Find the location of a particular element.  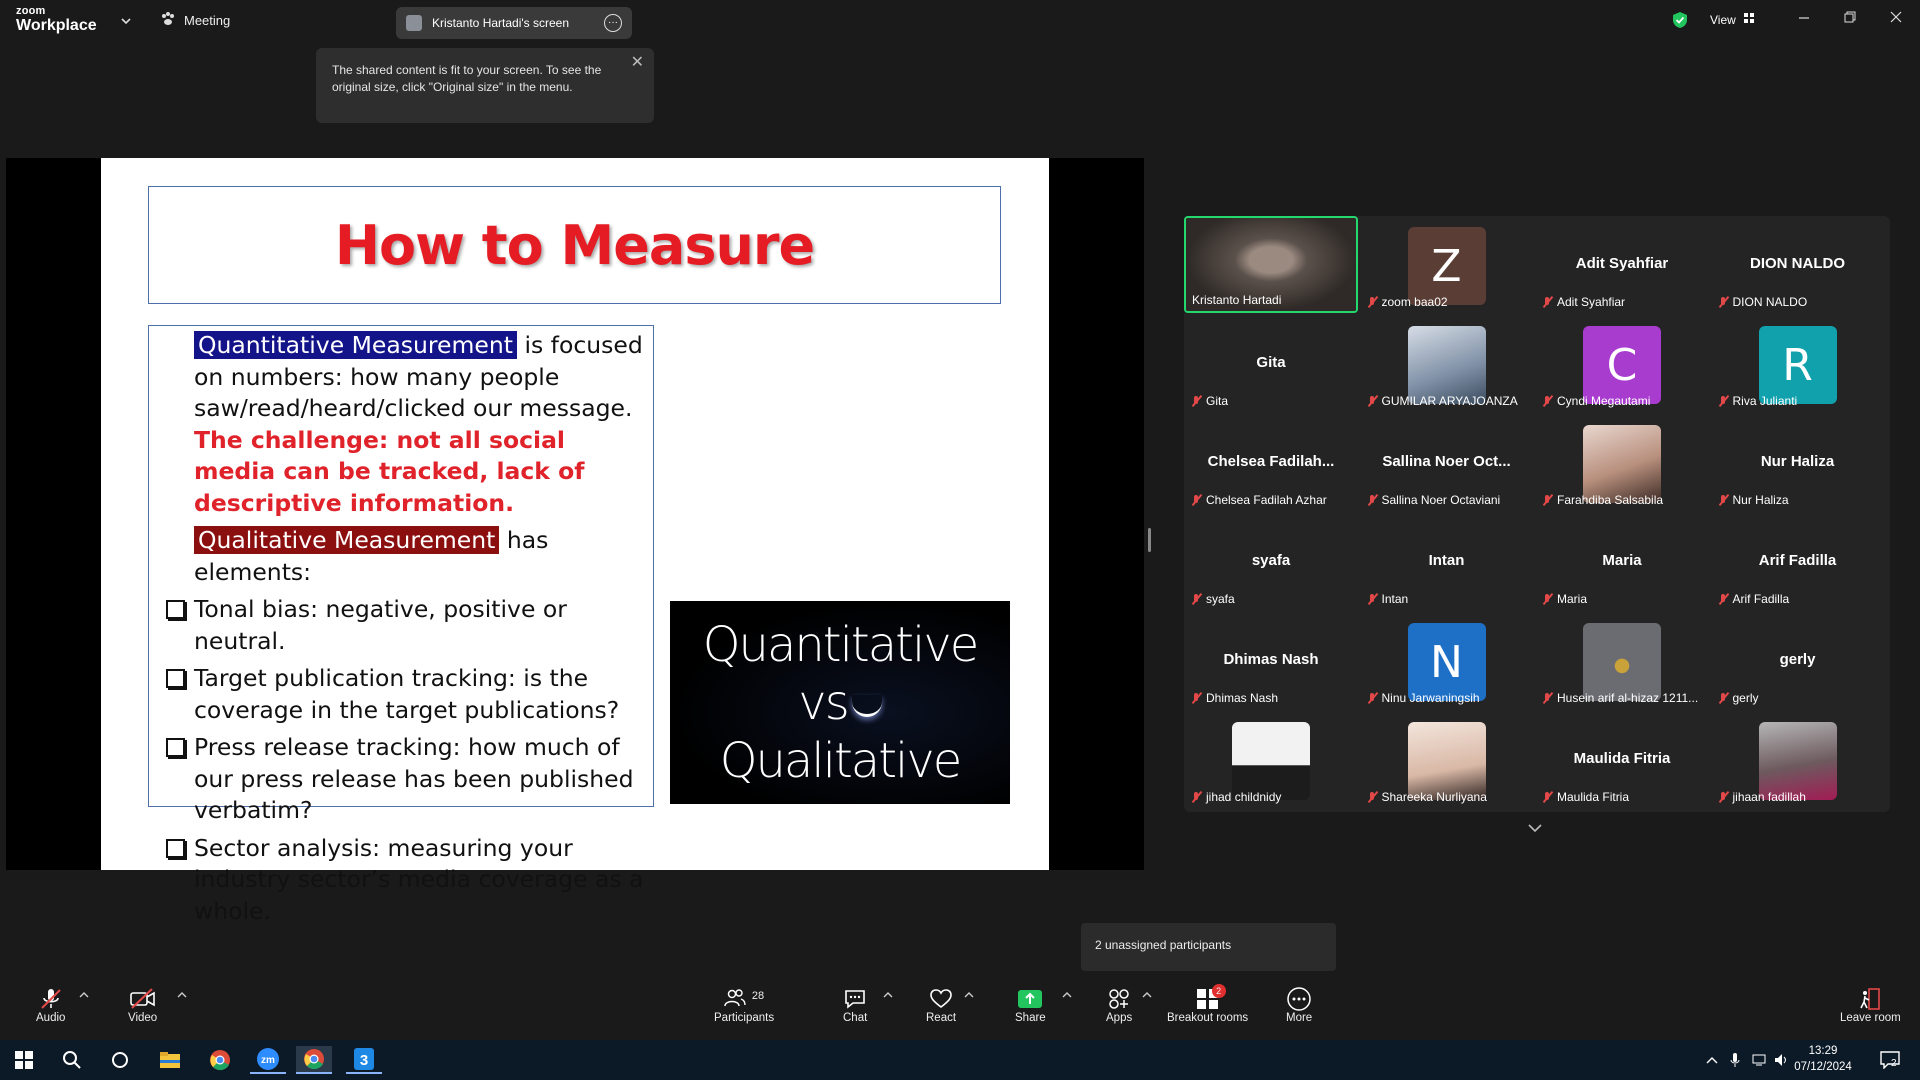

minimize-icon is located at coordinates (1804, 19).